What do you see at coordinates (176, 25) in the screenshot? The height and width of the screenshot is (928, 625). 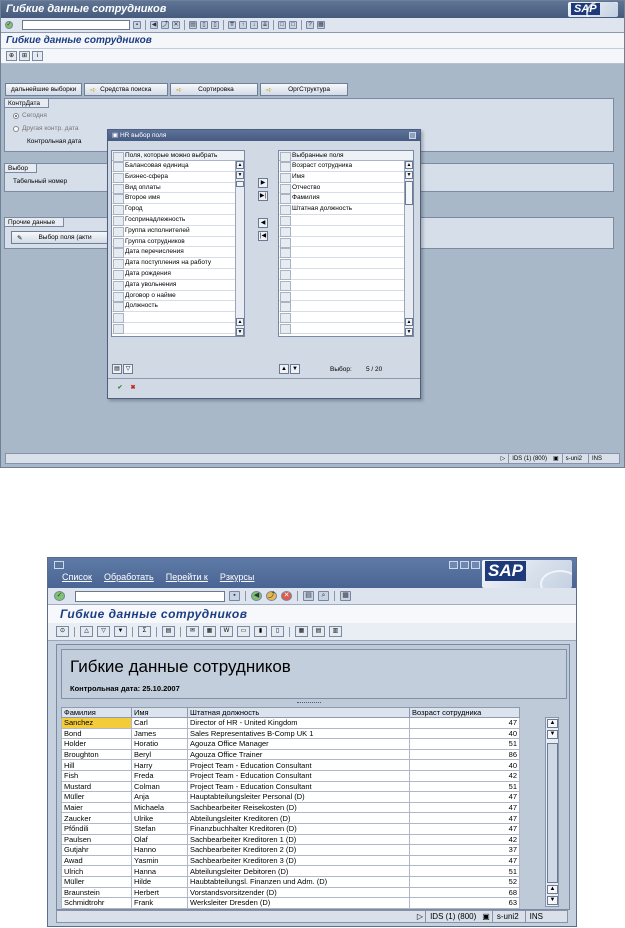 I see `cancel-icon: ✕` at bounding box center [176, 25].